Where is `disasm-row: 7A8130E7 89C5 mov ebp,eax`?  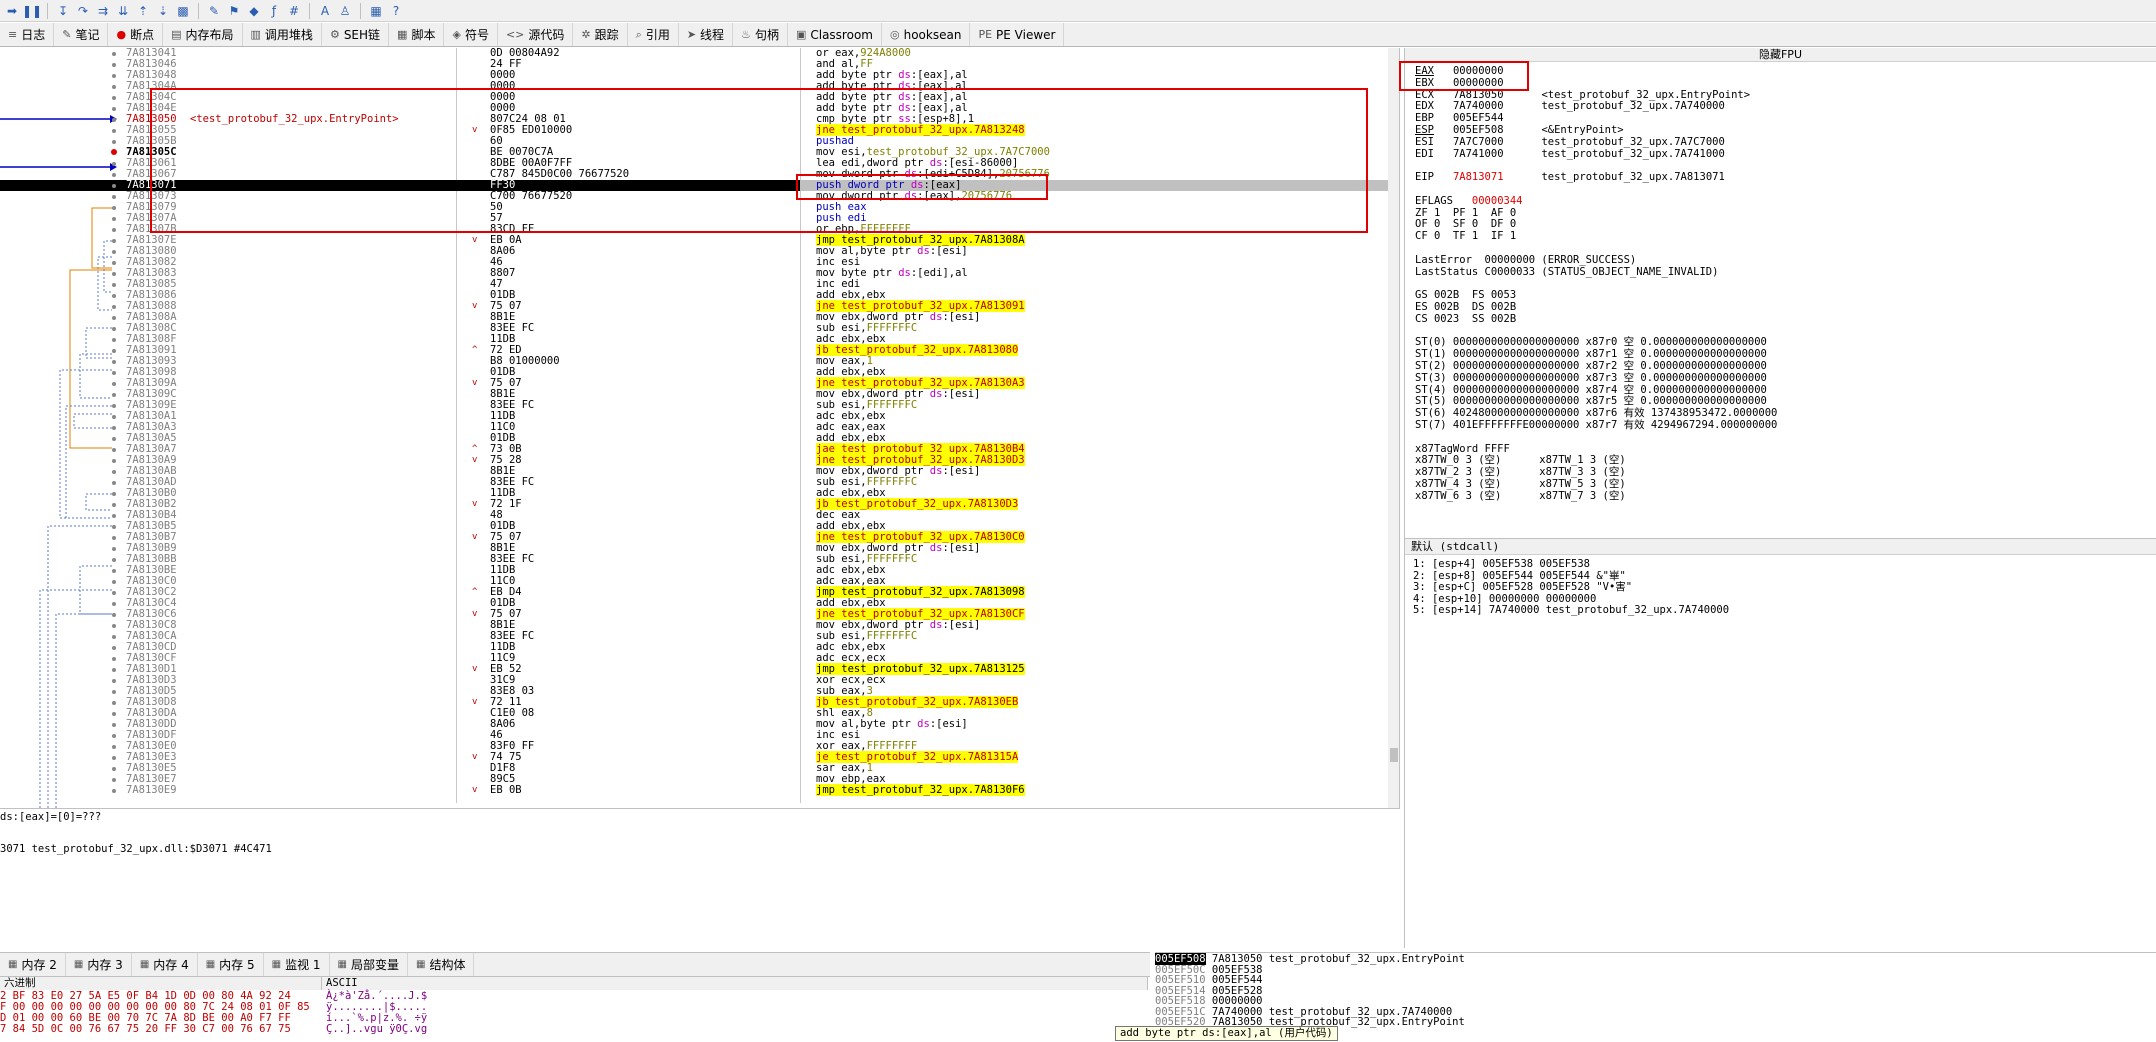
disasm-row: 7A8130E7 89C5 mov ebp,eax is located at coordinates (694, 779).